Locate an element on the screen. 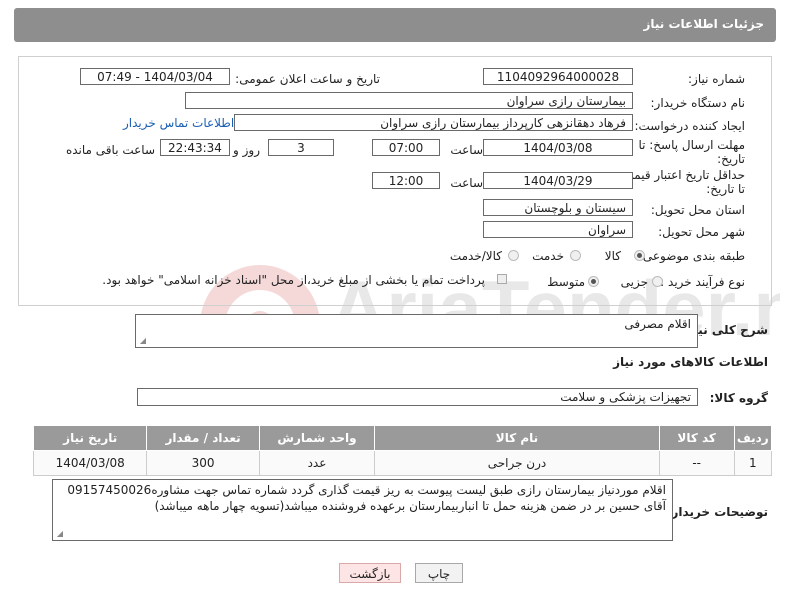  category-radio-both is located at coordinates (513, 255).